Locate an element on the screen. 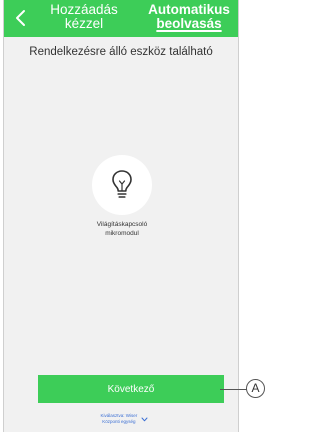  device-card is located at coordinates (122, 185).